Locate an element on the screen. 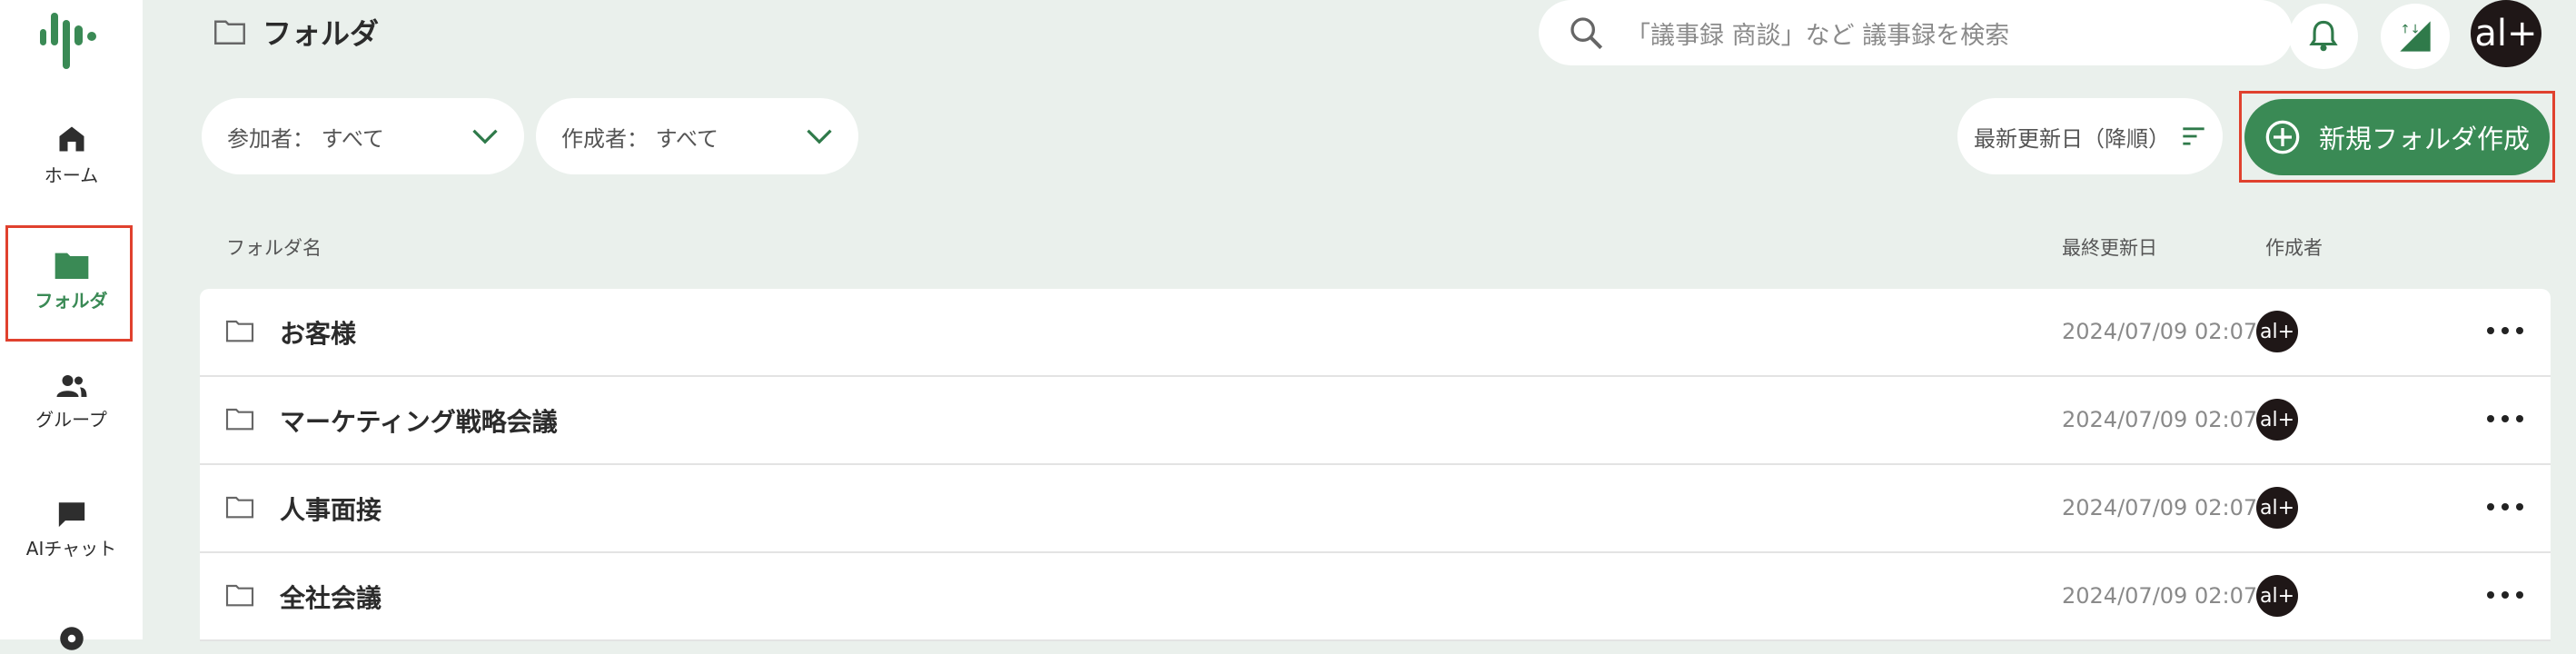  sidebar: ホーム フォルダ グループ AIチャット is located at coordinates (71, 325).